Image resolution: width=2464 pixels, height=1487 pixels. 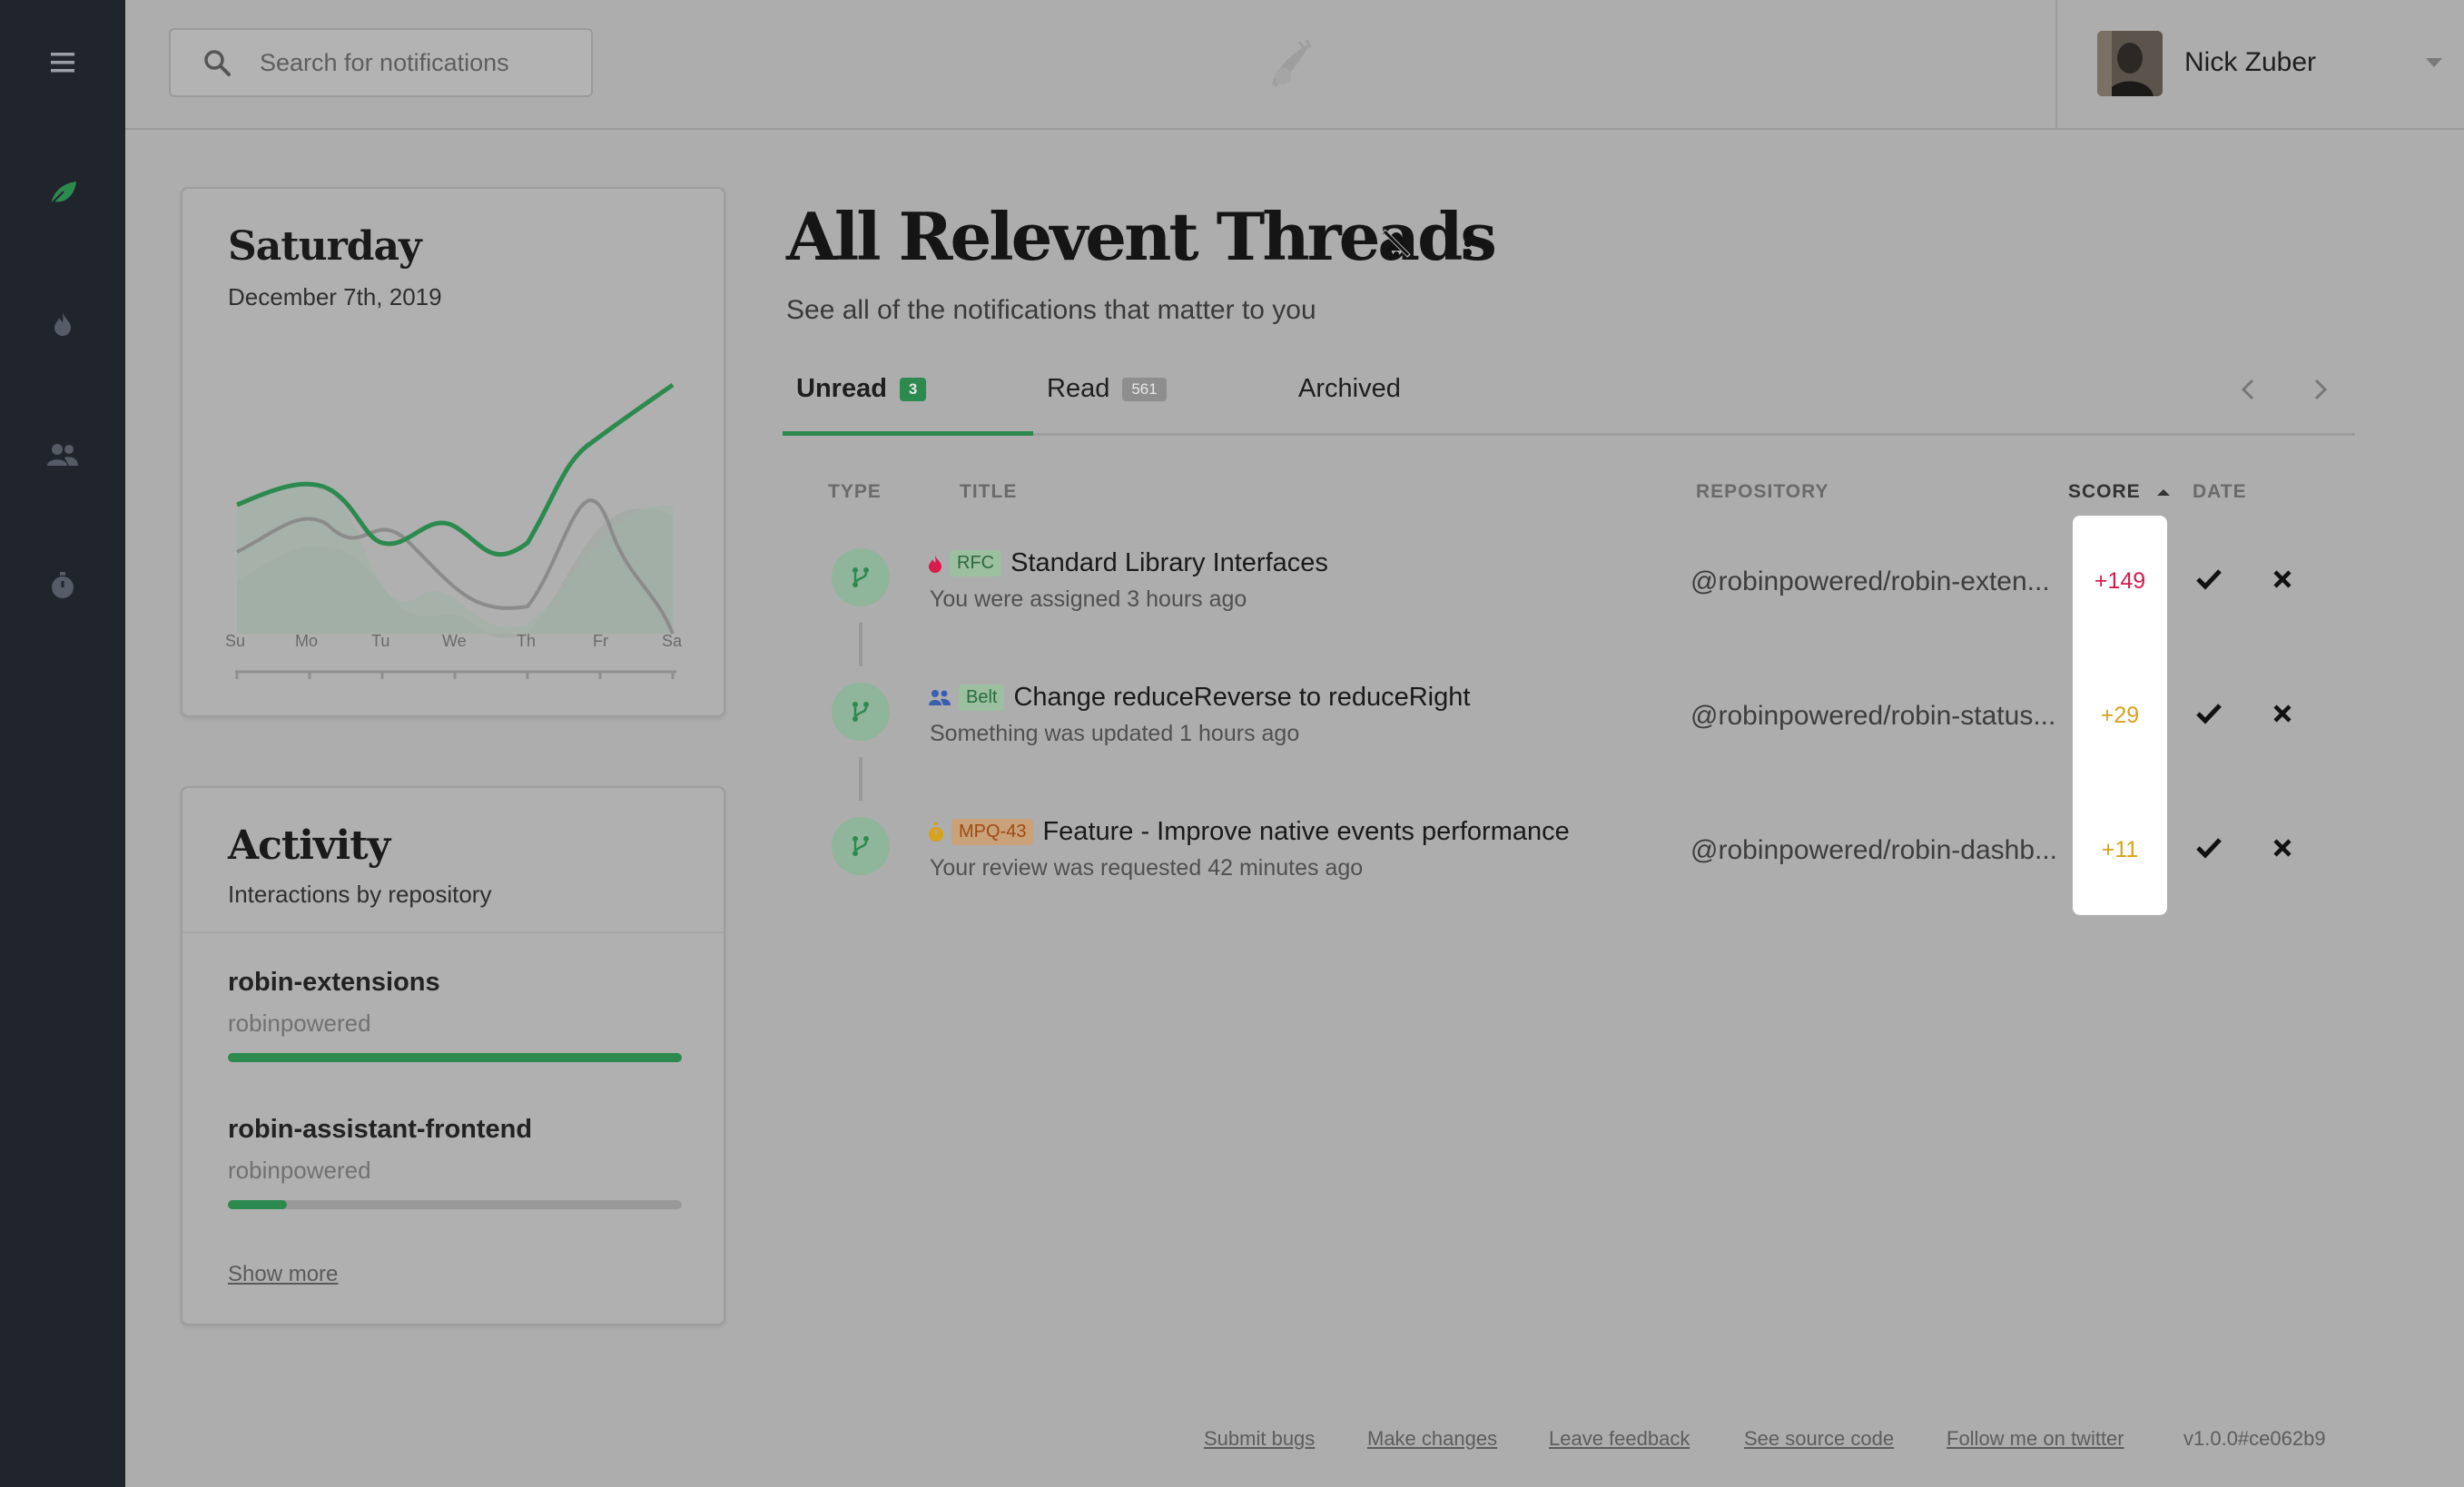 What do you see at coordinates (1619, 1438) in the screenshot?
I see `footer-link-leave-feedback: Leave feedback` at bounding box center [1619, 1438].